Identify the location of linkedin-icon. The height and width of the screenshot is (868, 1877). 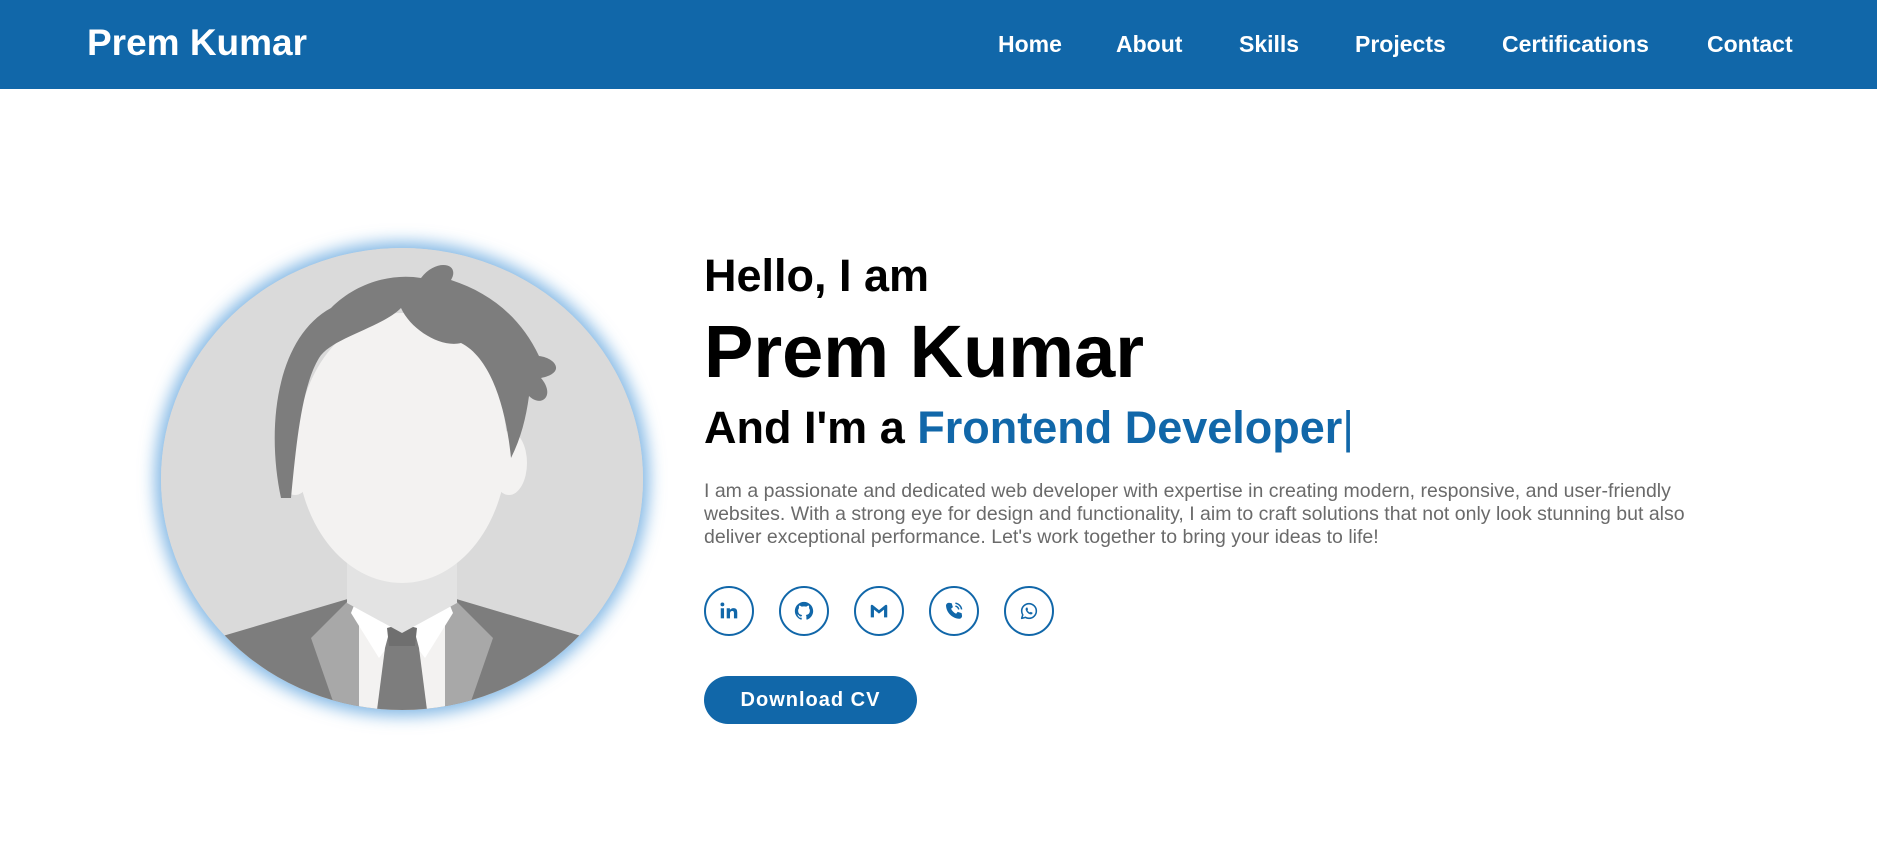
(729, 610).